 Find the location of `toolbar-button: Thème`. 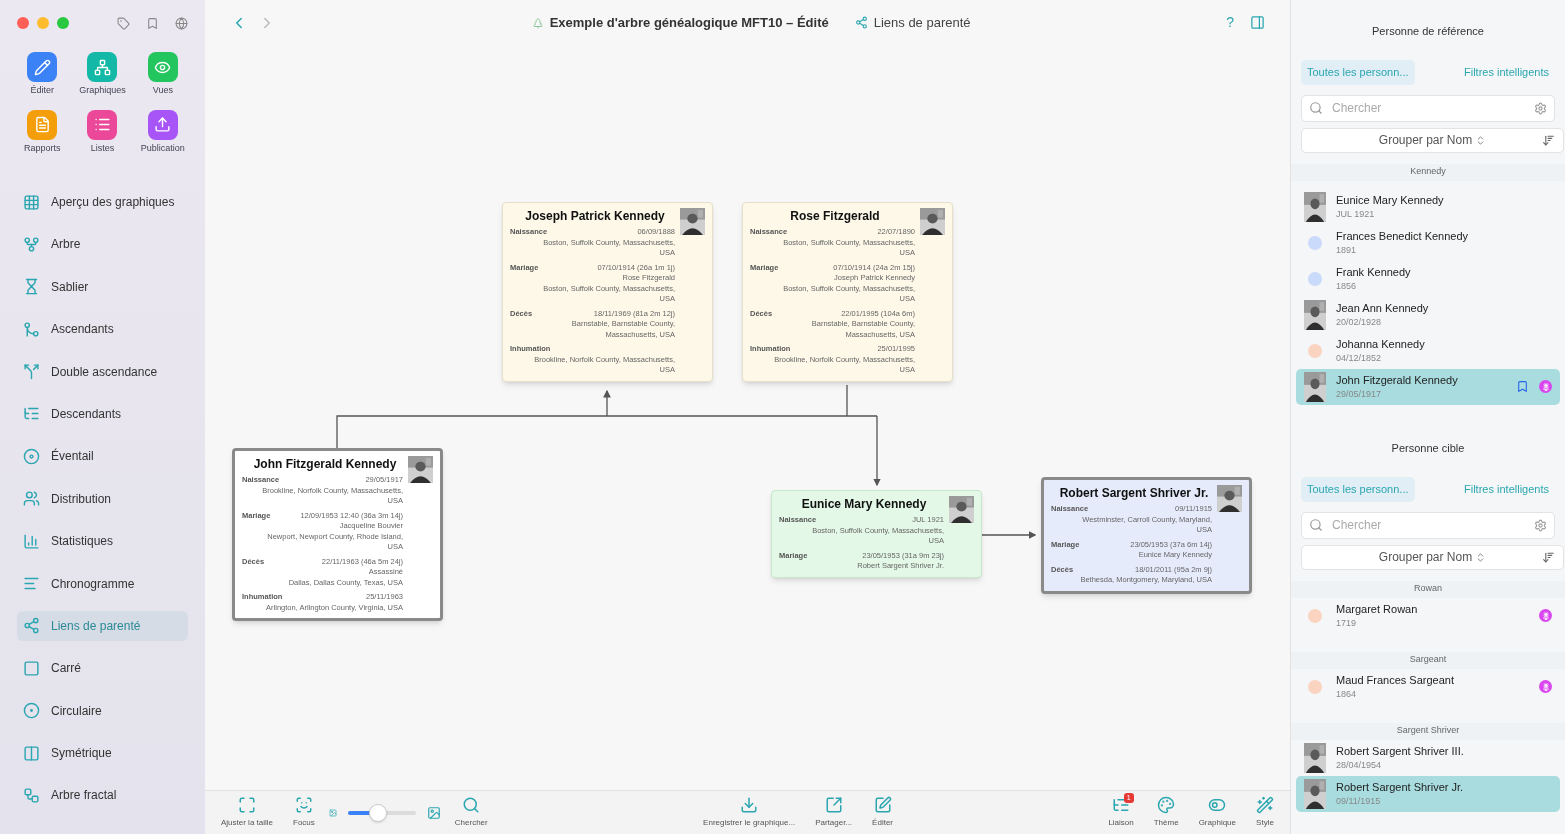

toolbar-button: Thème is located at coordinates (1166, 812).